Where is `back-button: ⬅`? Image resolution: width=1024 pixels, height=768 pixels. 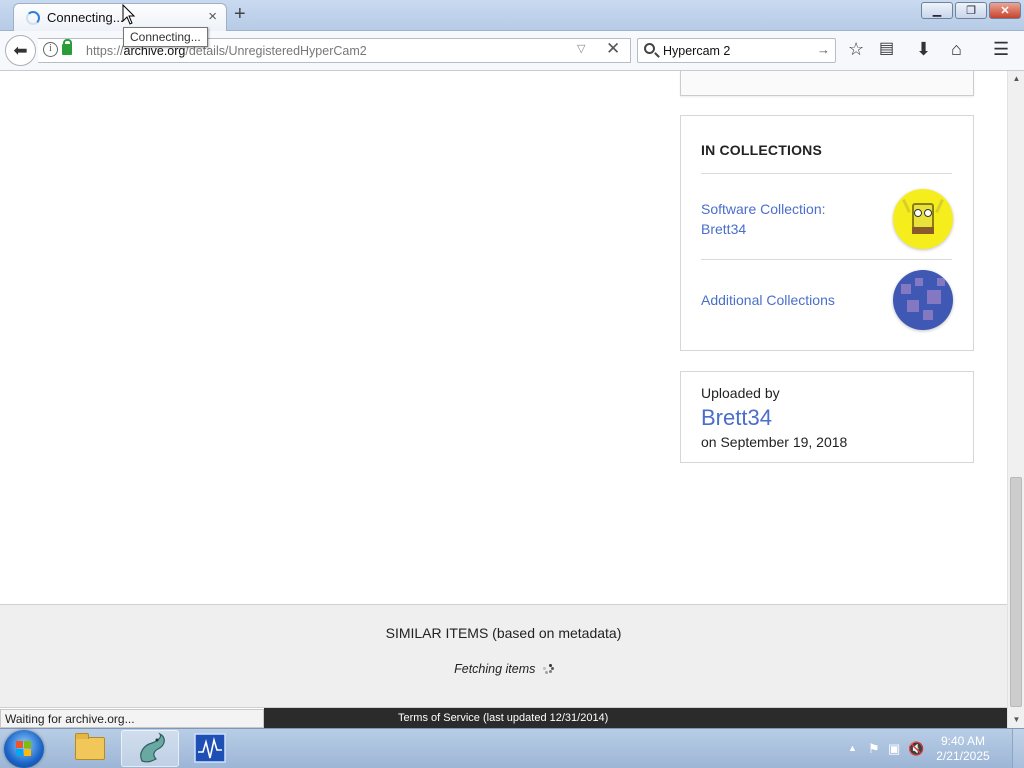 back-button: ⬅ is located at coordinates (20, 50).